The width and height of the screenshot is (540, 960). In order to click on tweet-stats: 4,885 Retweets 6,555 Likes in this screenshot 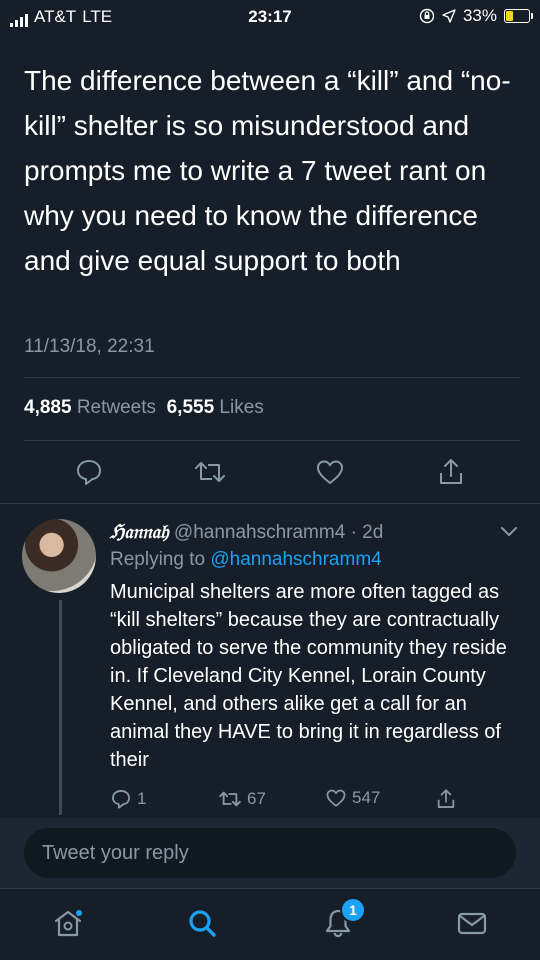, I will do `click(144, 408)`.